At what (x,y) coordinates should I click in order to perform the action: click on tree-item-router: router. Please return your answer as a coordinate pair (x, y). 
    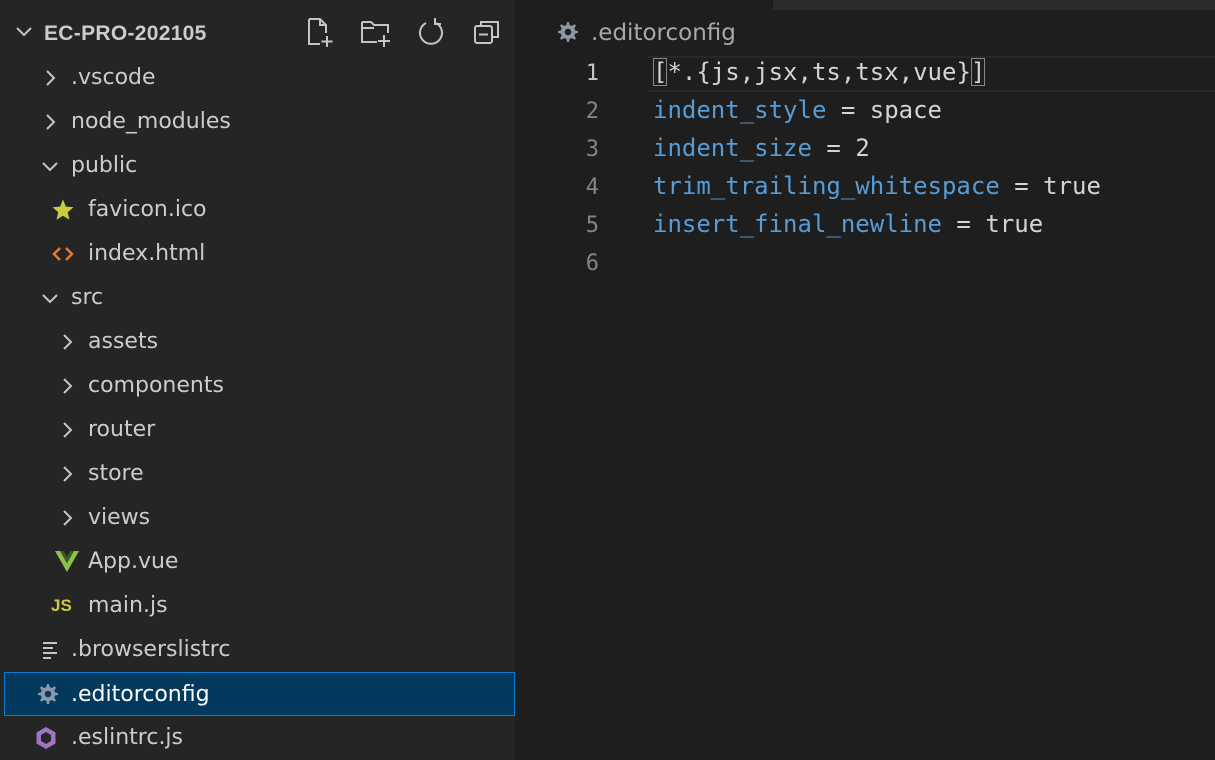
    Looking at the image, I should click on (259, 430).